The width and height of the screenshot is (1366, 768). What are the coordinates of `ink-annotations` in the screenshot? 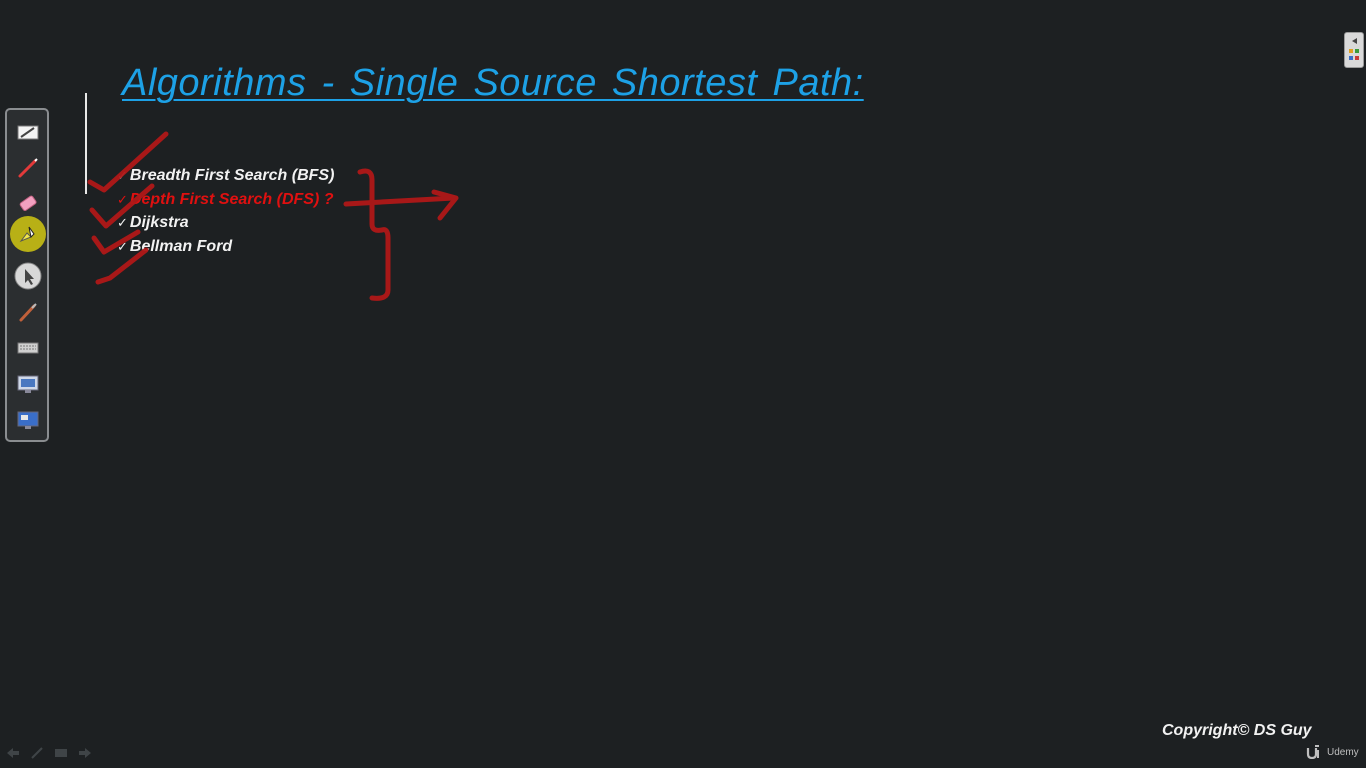 It's located at (273, 216).